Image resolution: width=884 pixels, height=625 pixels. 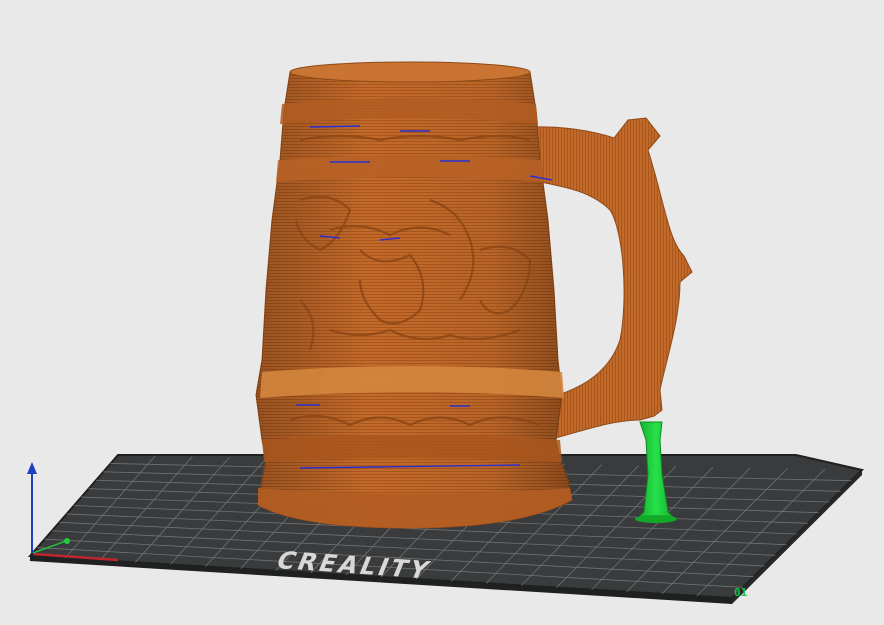 I want to click on mug-rim, so click(x=410, y=72).